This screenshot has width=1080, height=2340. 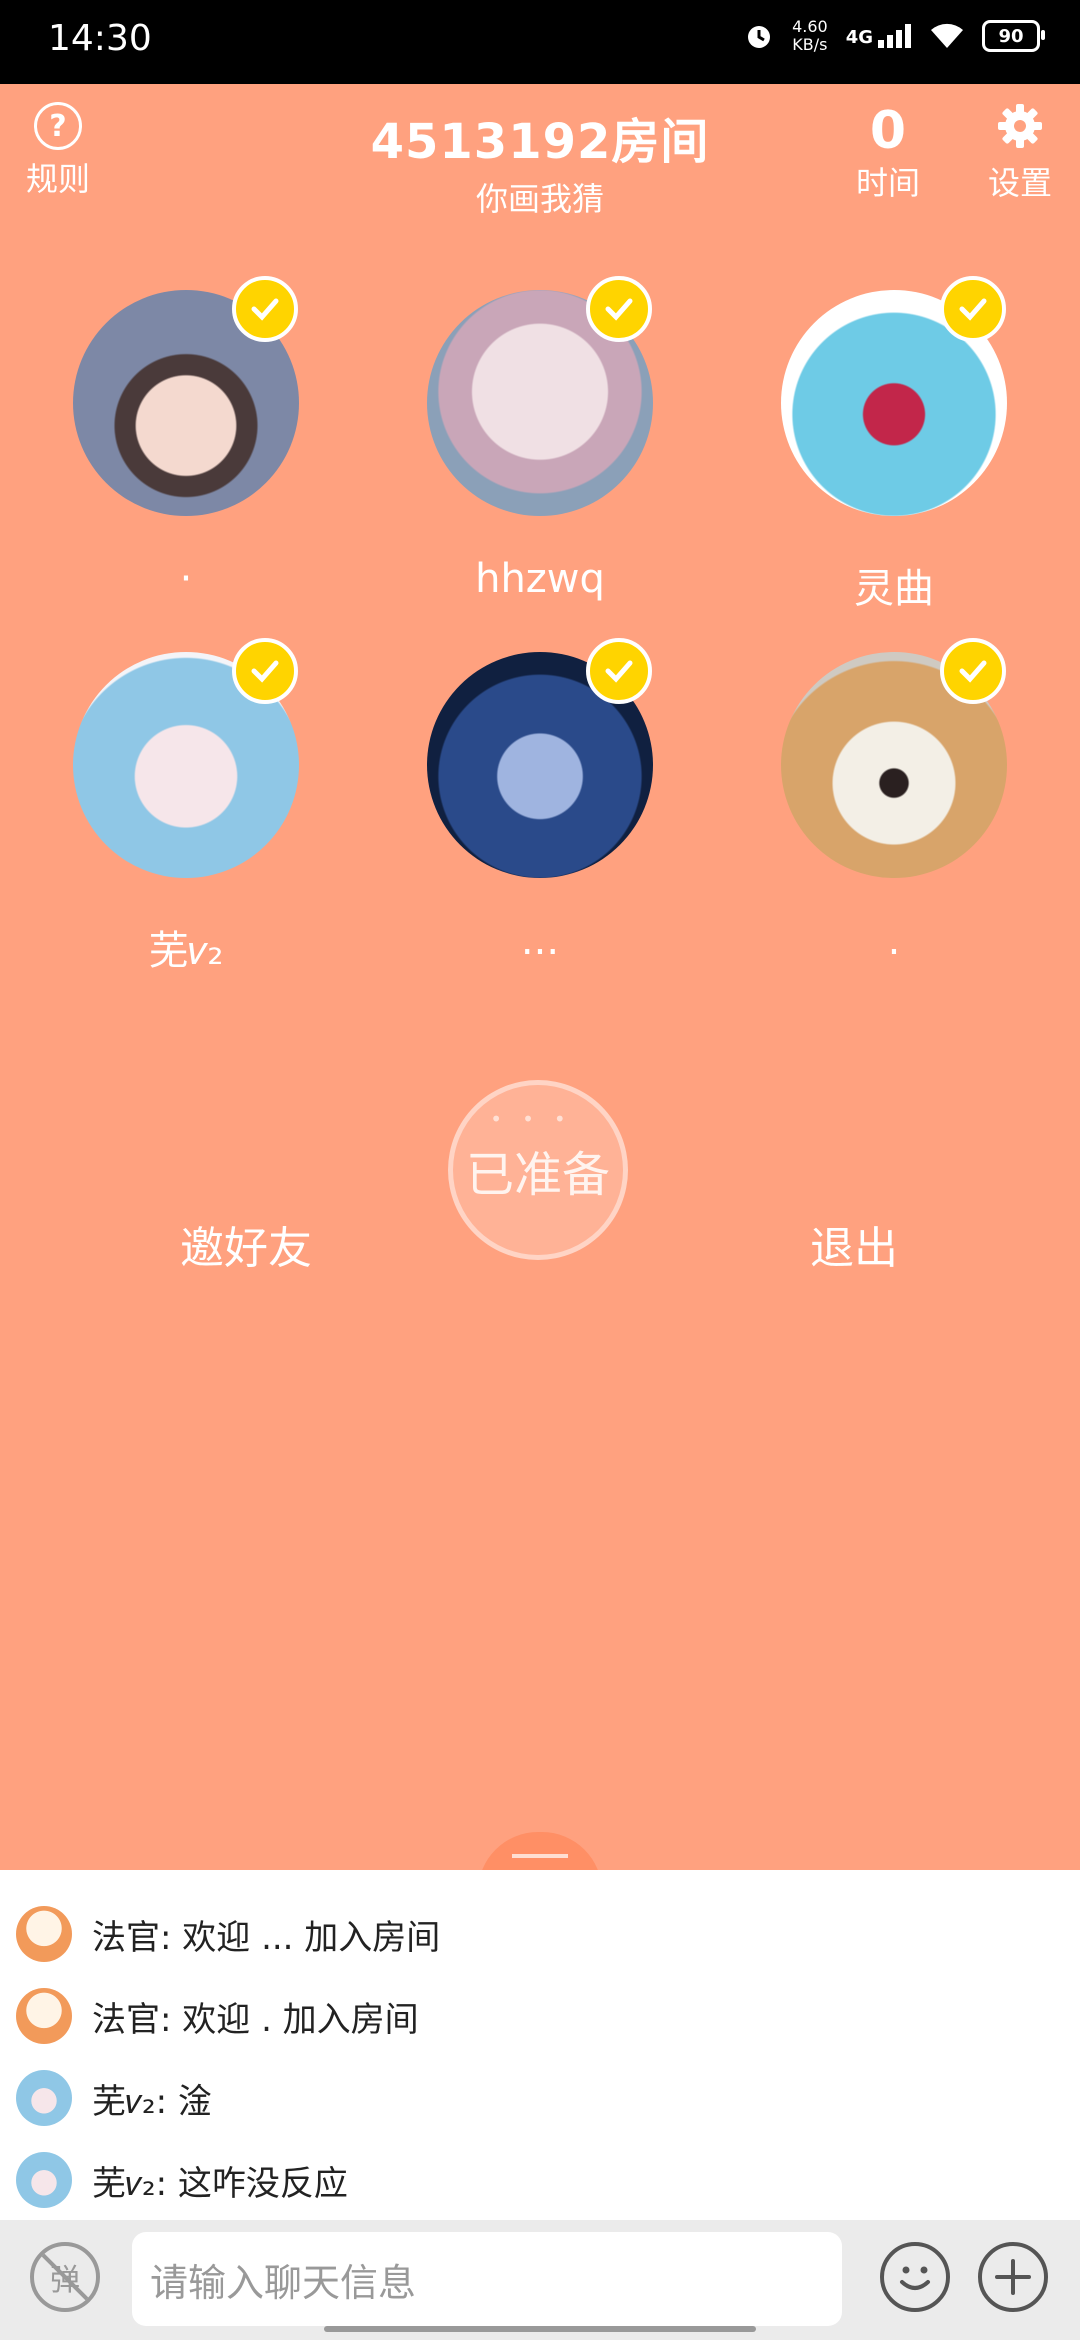 I want to click on gear-icon, so click(x=1020, y=126).